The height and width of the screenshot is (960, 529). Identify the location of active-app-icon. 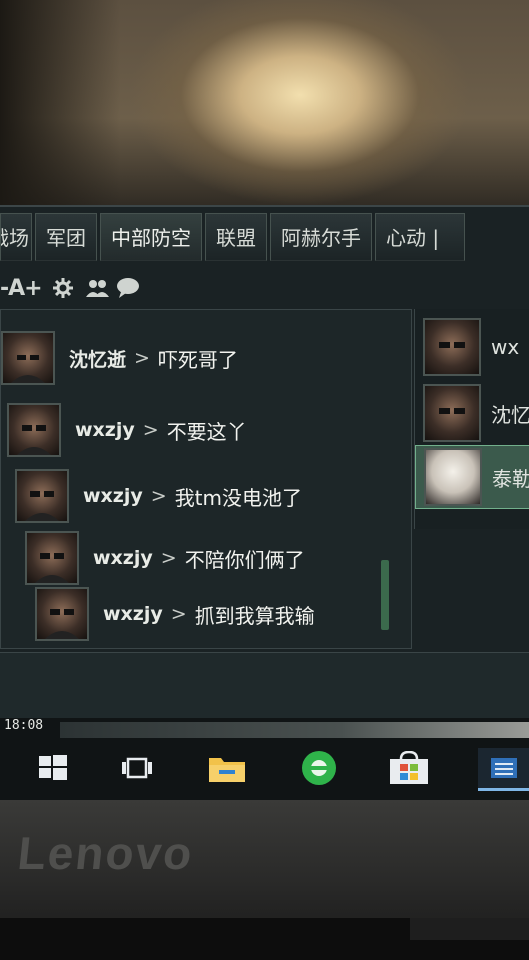
(503, 769).